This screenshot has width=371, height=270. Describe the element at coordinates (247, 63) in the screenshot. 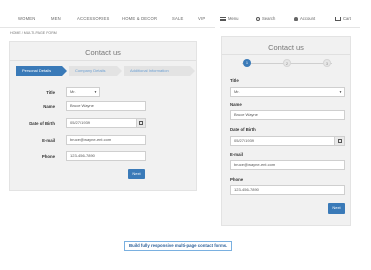

I see `mobile-step-1: 1` at that location.